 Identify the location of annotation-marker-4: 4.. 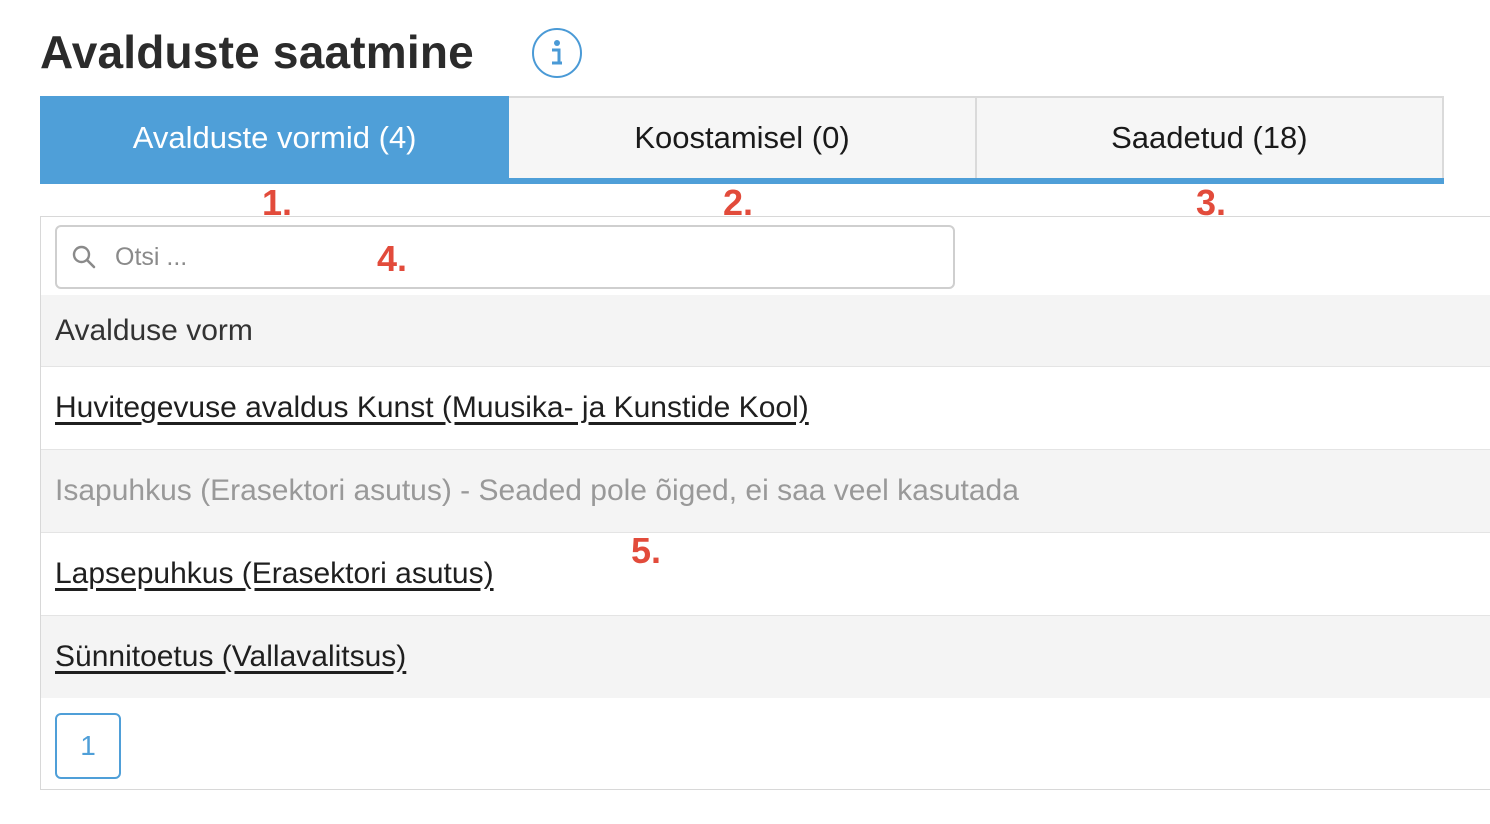
(392, 258).